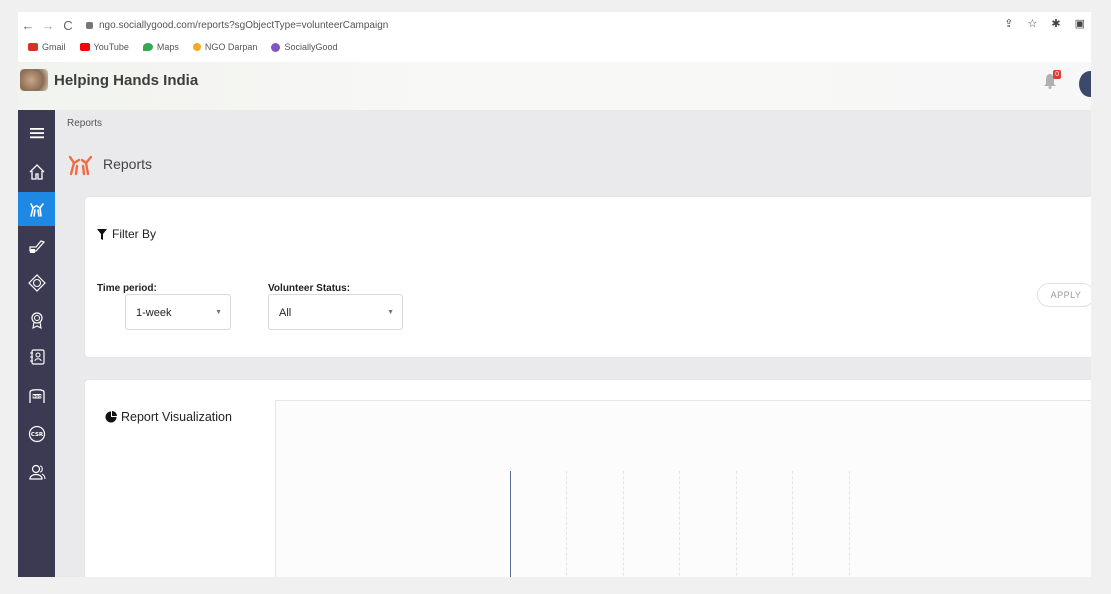 The image size is (1111, 594). What do you see at coordinates (111, 417) in the screenshot?
I see `pie-chart-icon` at bounding box center [111, 417].